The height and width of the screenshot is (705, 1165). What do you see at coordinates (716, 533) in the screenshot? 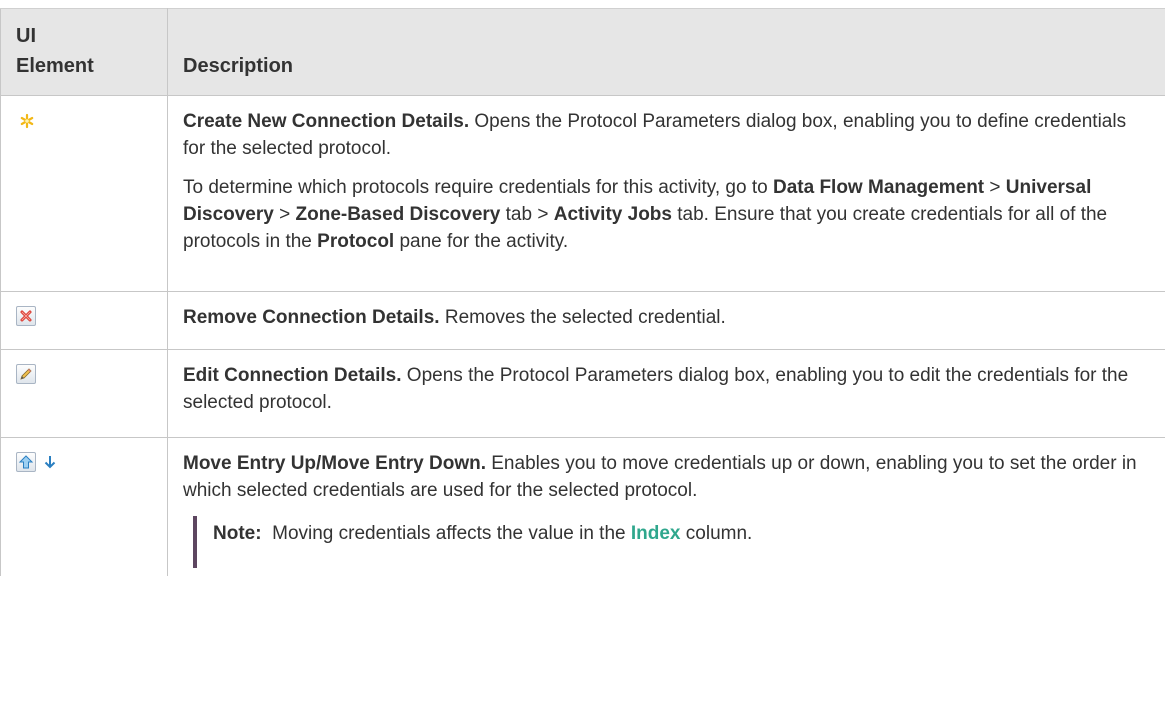
I see `note-text-end: column.` at bounding box center [716, 533].